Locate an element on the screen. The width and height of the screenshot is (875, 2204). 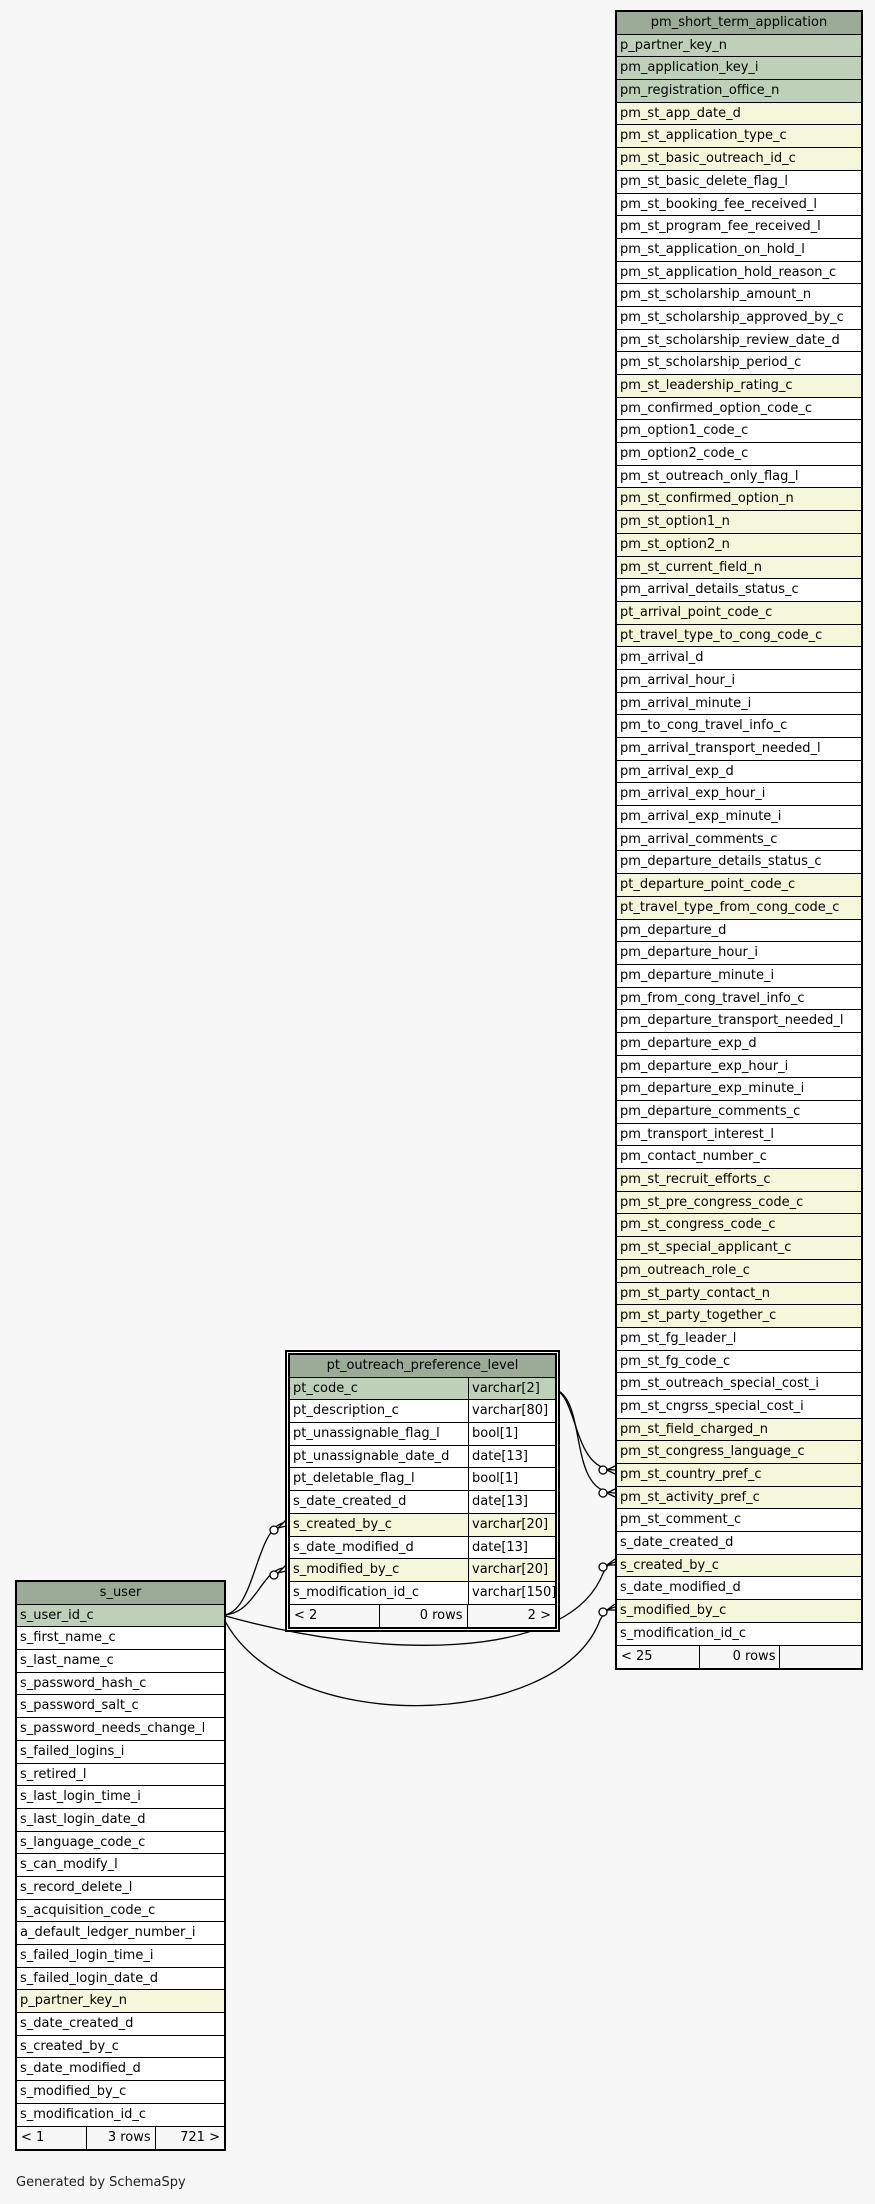
parent-count: < 1 is located at coordinates (52, 2138).